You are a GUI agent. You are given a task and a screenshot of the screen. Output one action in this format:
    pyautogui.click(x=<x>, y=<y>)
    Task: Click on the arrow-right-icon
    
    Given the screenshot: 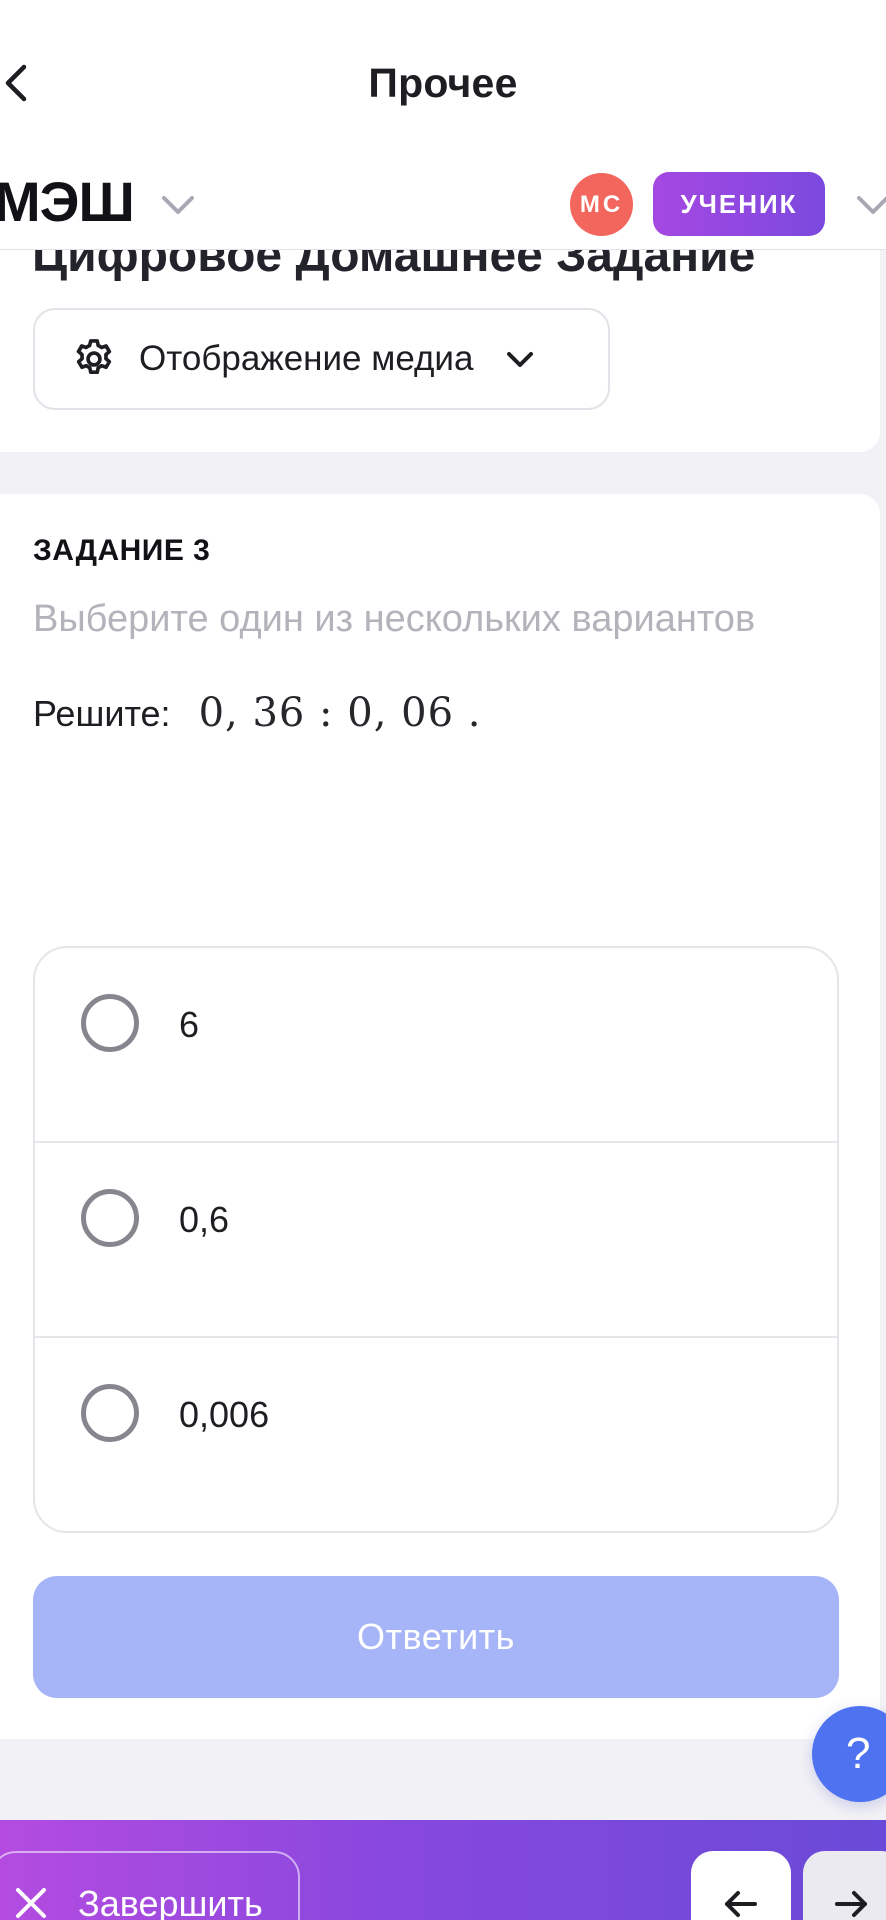 What is the action you would take?
    pyautogui.click(x=851, y=1904)
    